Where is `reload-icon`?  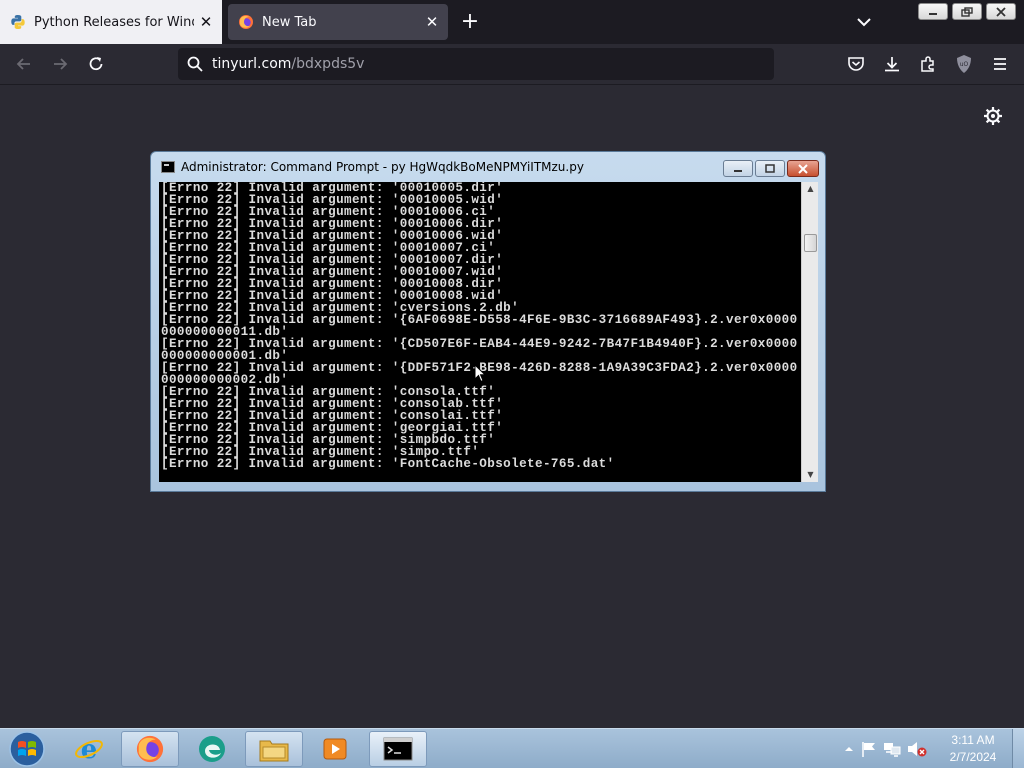 reload-icon is located at coordinates (96, 64).